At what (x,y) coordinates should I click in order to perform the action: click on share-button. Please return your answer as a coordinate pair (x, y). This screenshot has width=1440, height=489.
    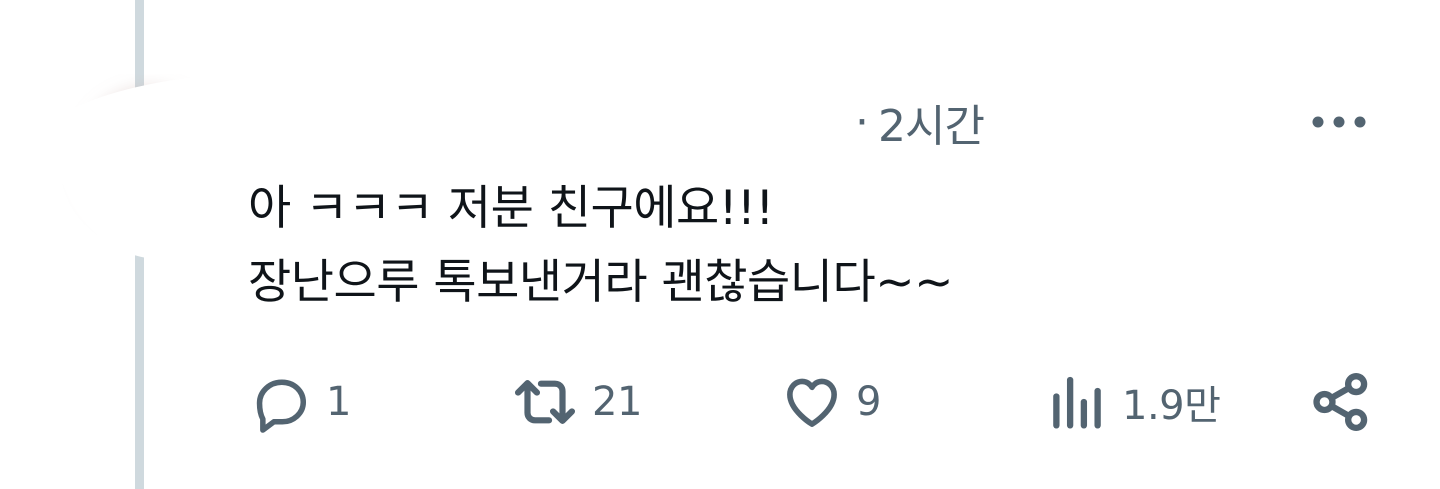
    Looking at the image, I should click on (1341, 402).